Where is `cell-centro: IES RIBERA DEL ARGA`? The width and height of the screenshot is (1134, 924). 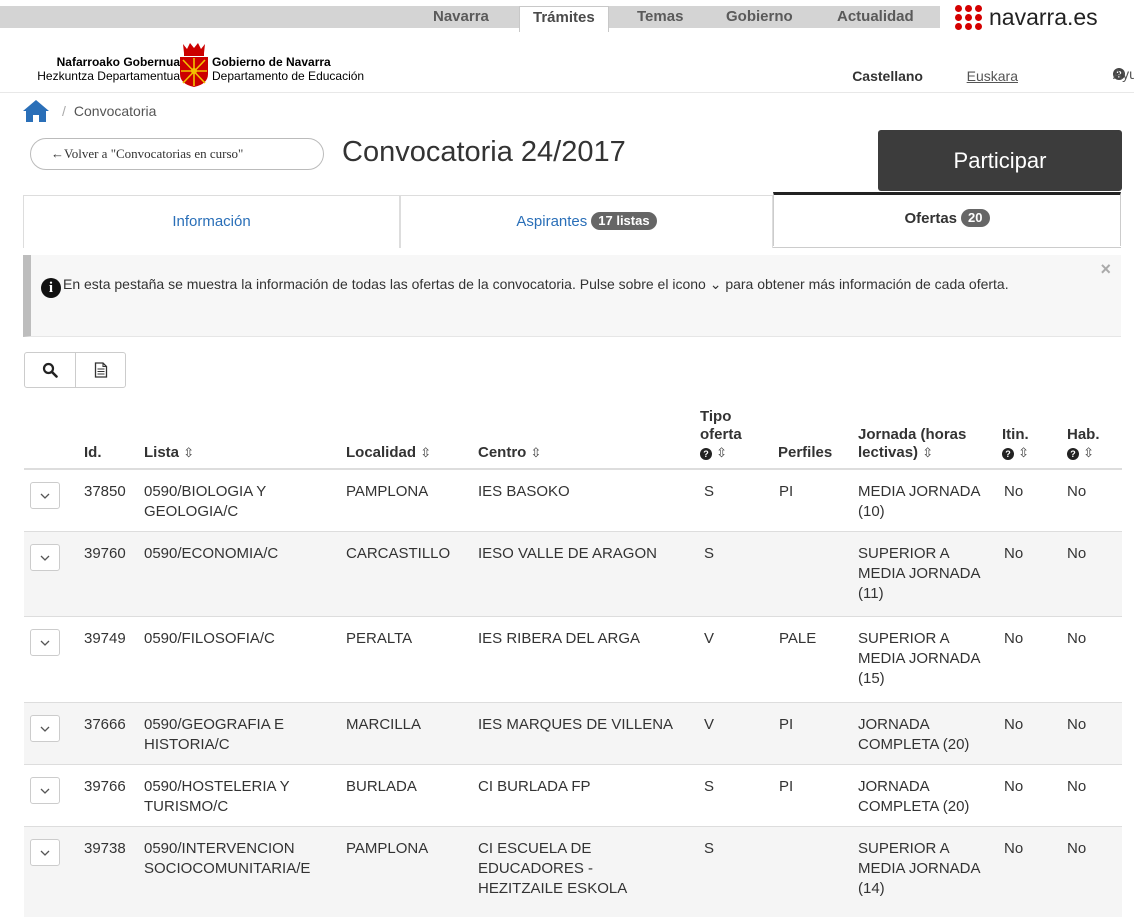
cell-centro: IES RIBERA DEL ARGA is located at coordinates (559, 638).